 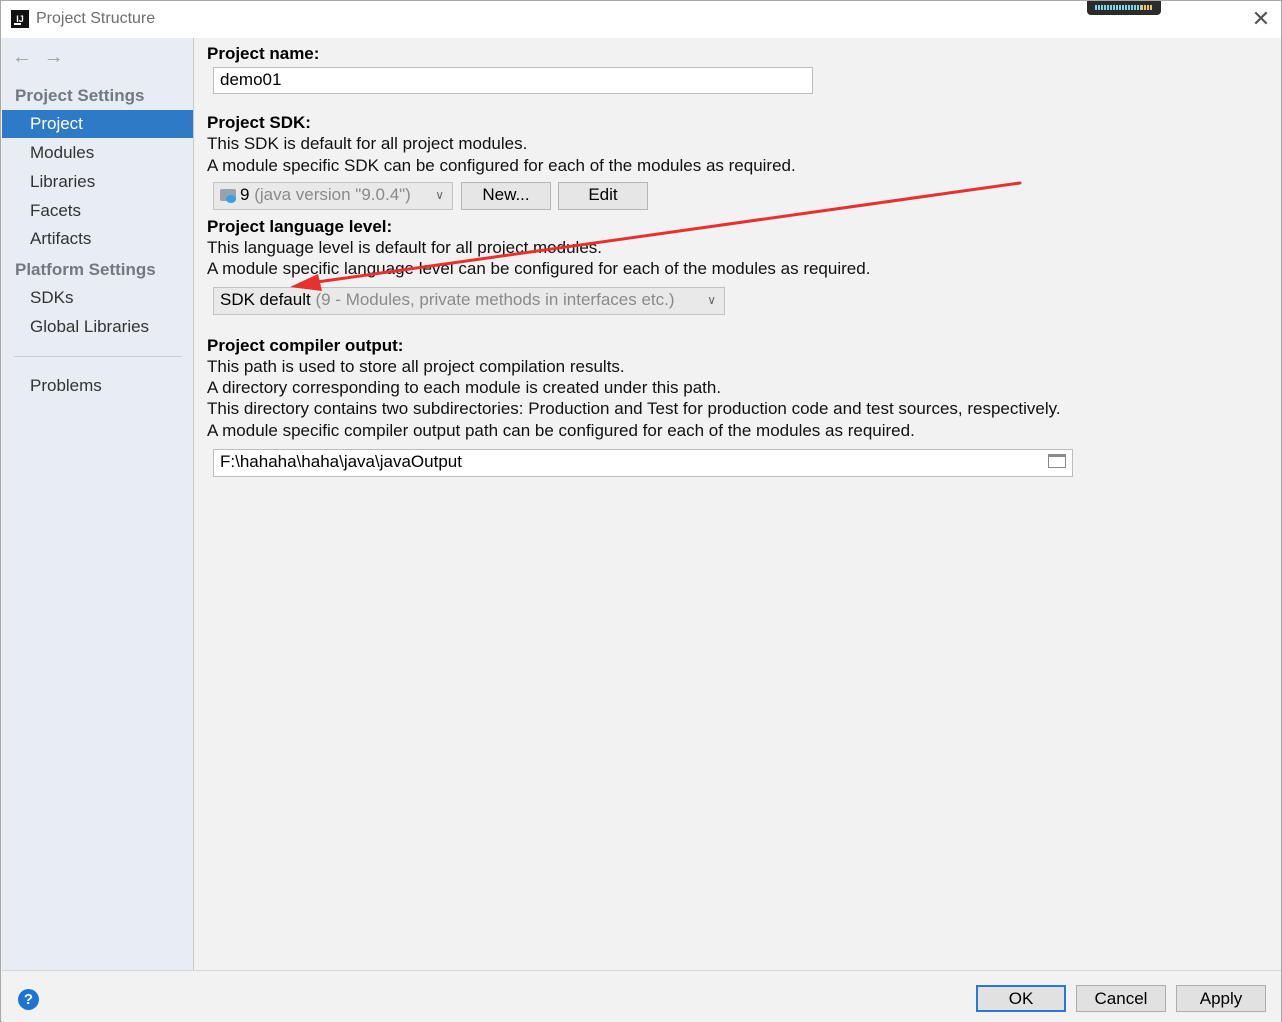 I want to click on folder-open-icon, so click(x=1057, y=461).